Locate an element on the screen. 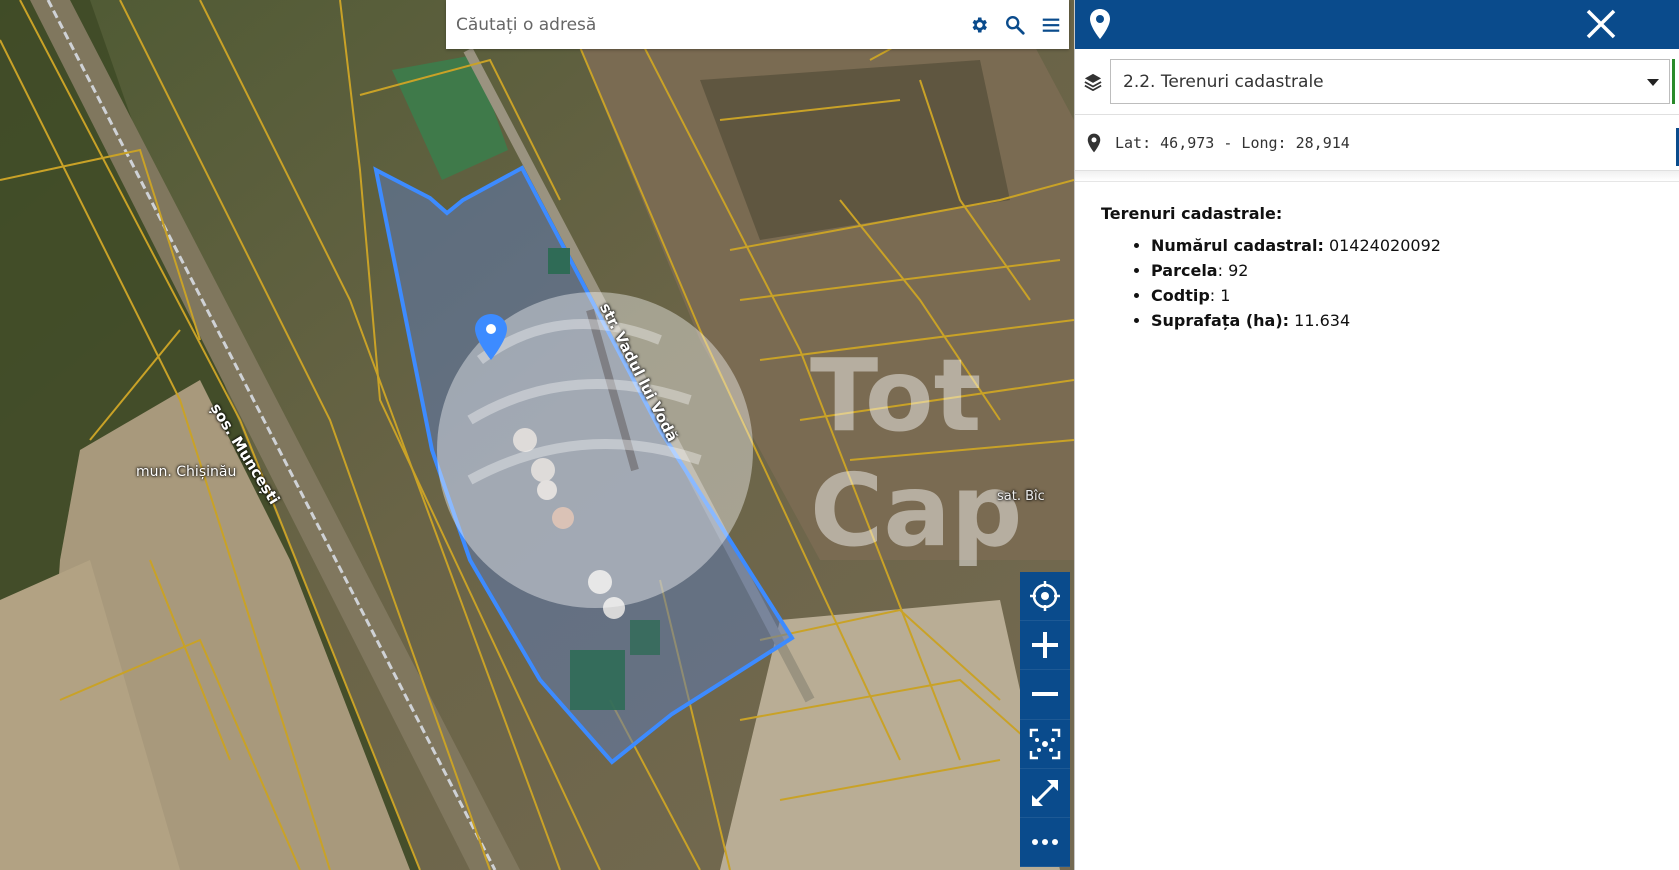  close-button is located at coordinates (1601, 26).